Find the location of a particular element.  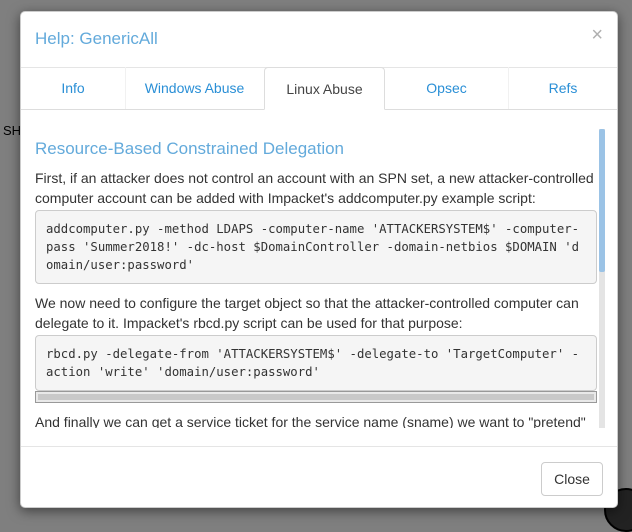

tab-windows-abuse: Windows Abuse is located at coordinates (194, 88).